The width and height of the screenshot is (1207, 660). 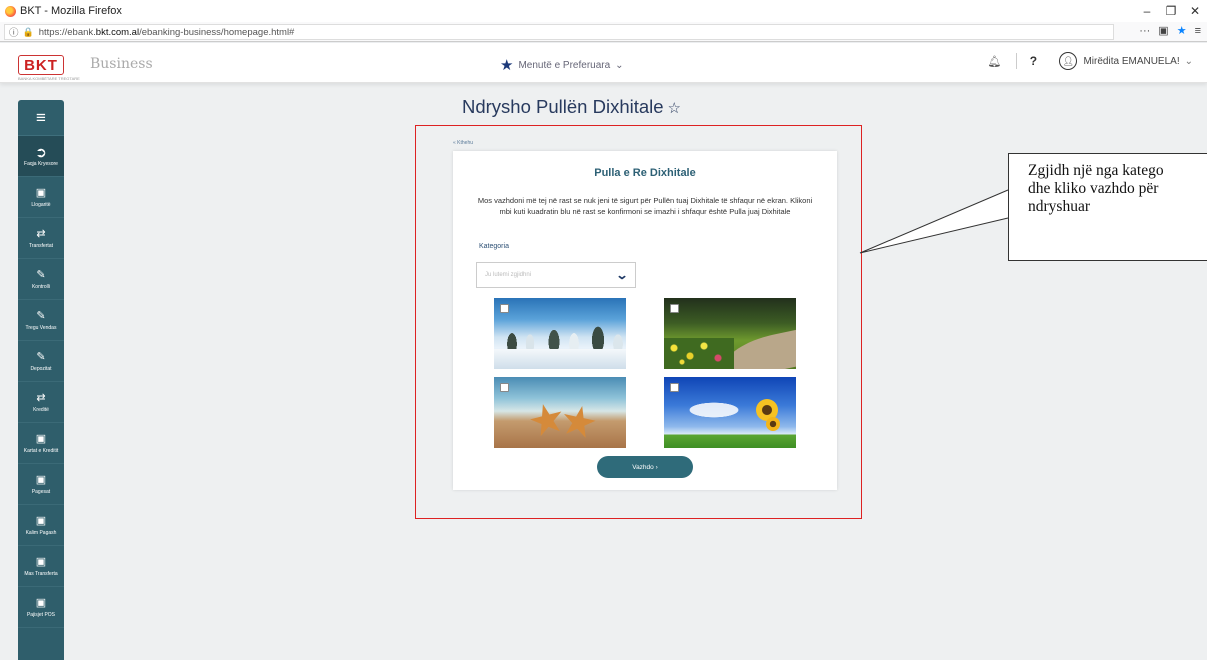 I want to click on continue-button: Vazhdo ›, so click(x=645, y=467).